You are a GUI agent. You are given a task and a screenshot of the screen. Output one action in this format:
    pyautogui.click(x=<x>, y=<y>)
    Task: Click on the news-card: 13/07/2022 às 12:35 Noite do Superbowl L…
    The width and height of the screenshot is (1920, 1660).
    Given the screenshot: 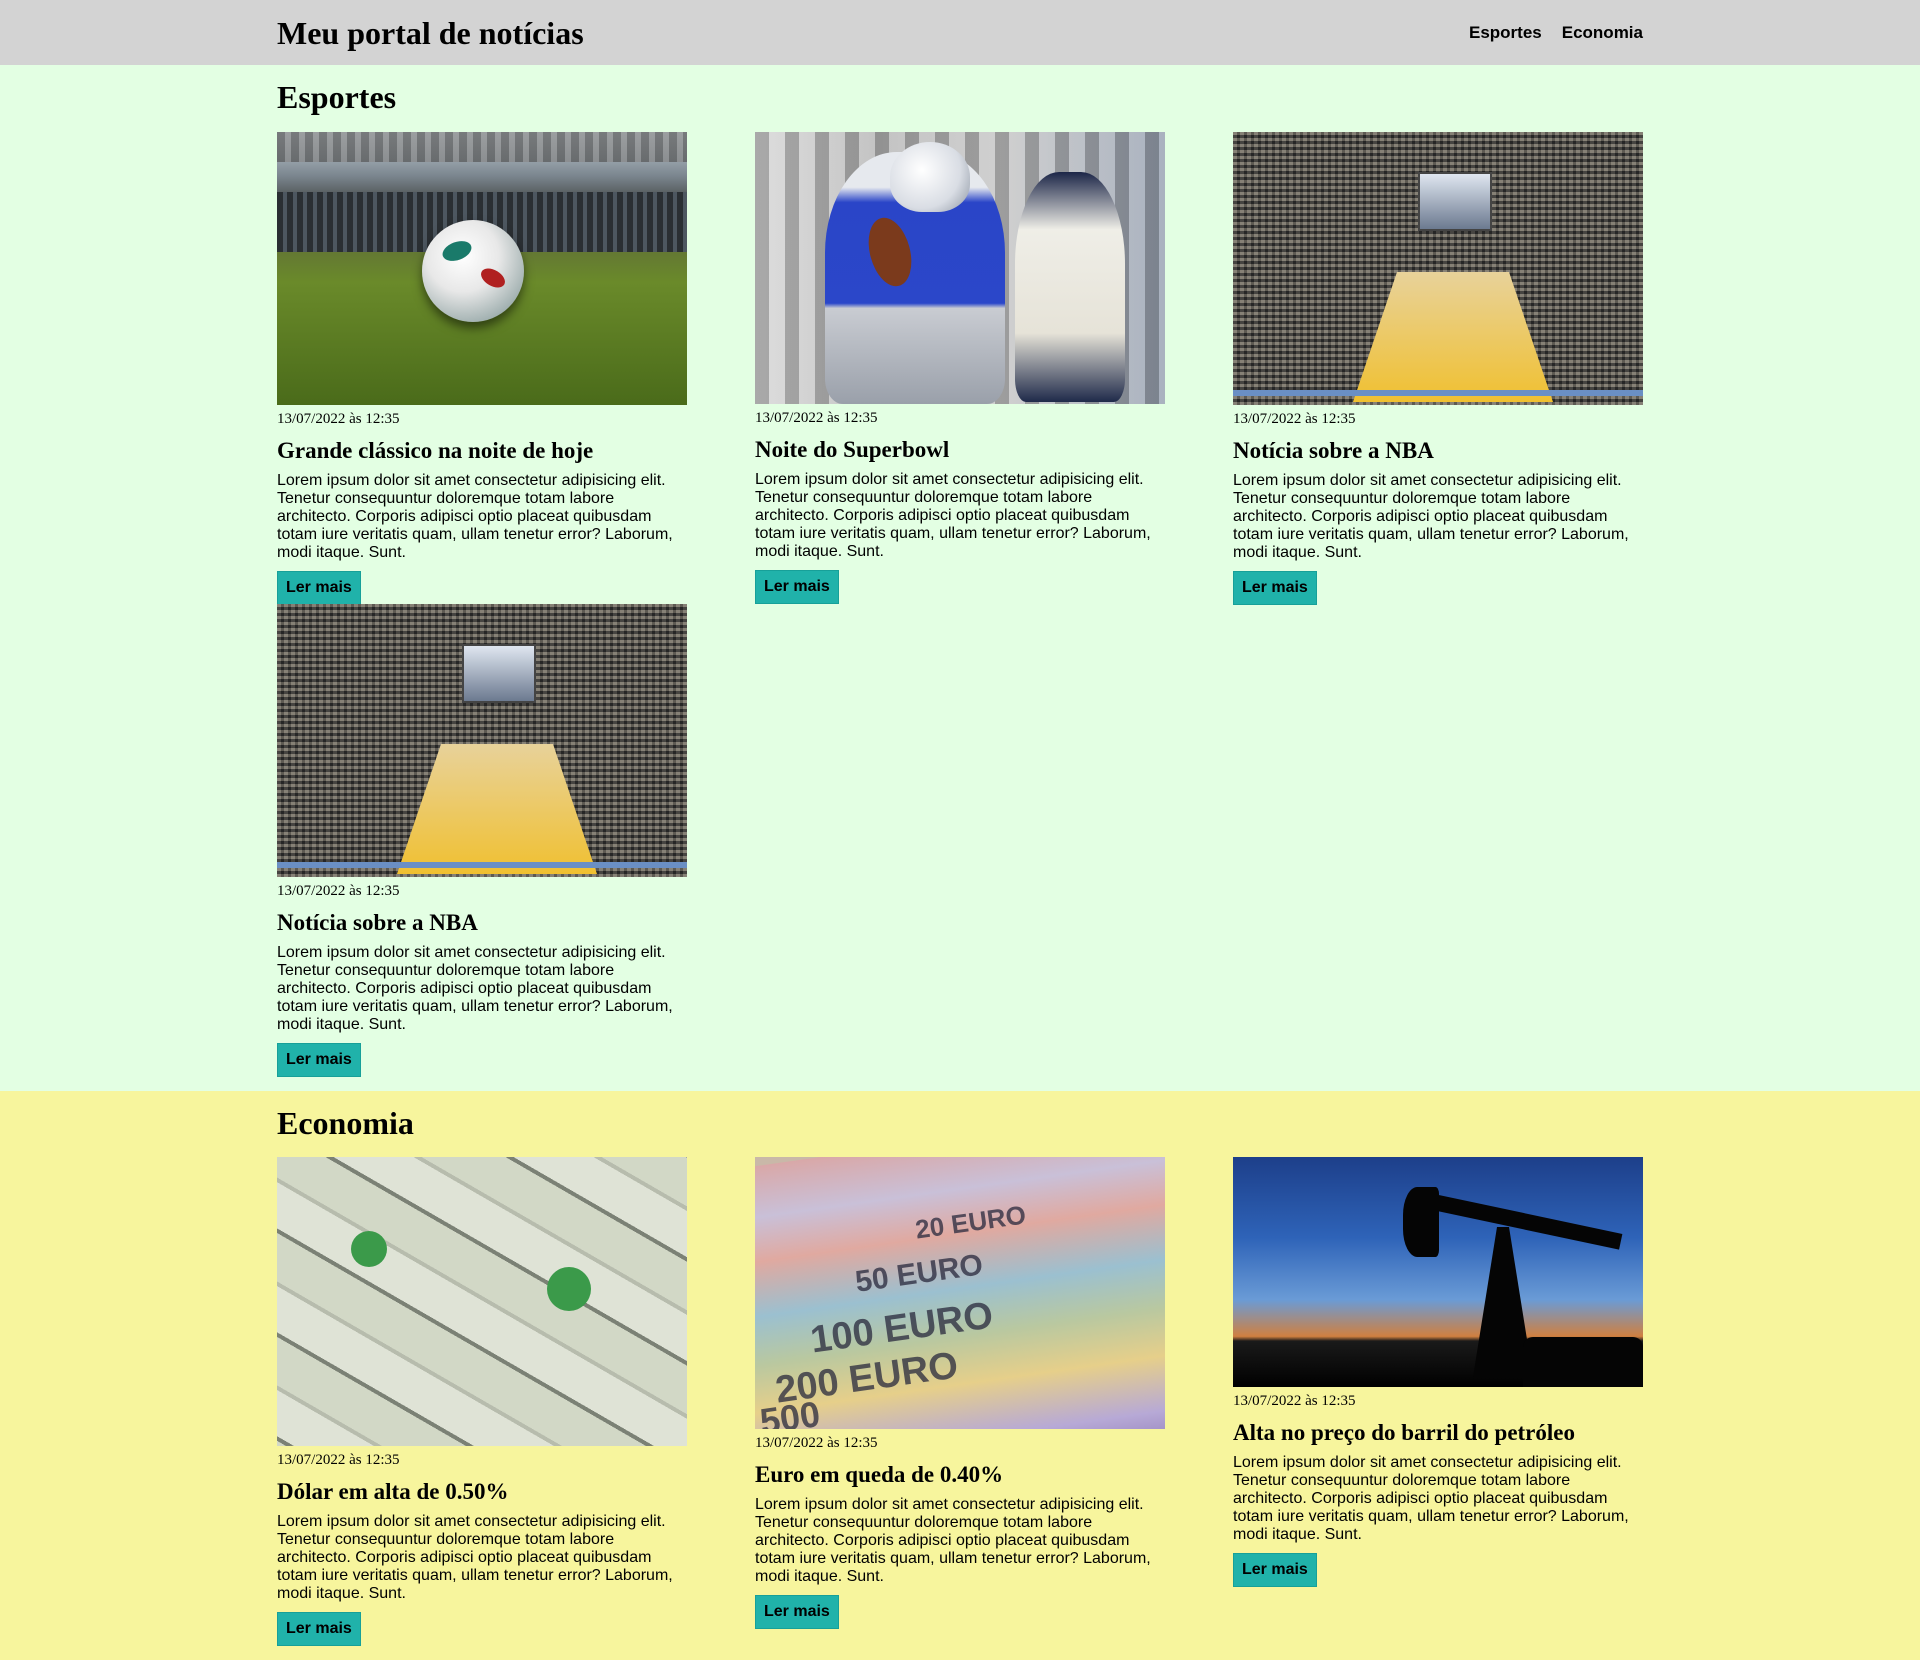 What is the action you would take?
    pyautogui.click(x=960, y=368)
    